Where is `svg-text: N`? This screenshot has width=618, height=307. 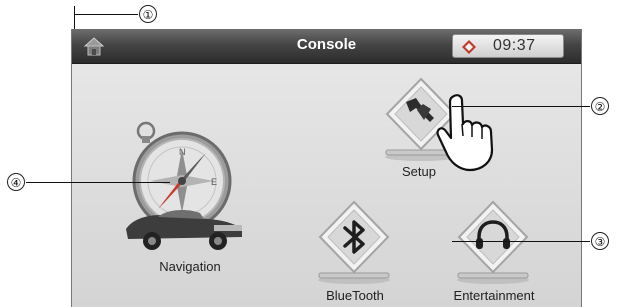
svg-text: N is located at coordinates (182, 152).